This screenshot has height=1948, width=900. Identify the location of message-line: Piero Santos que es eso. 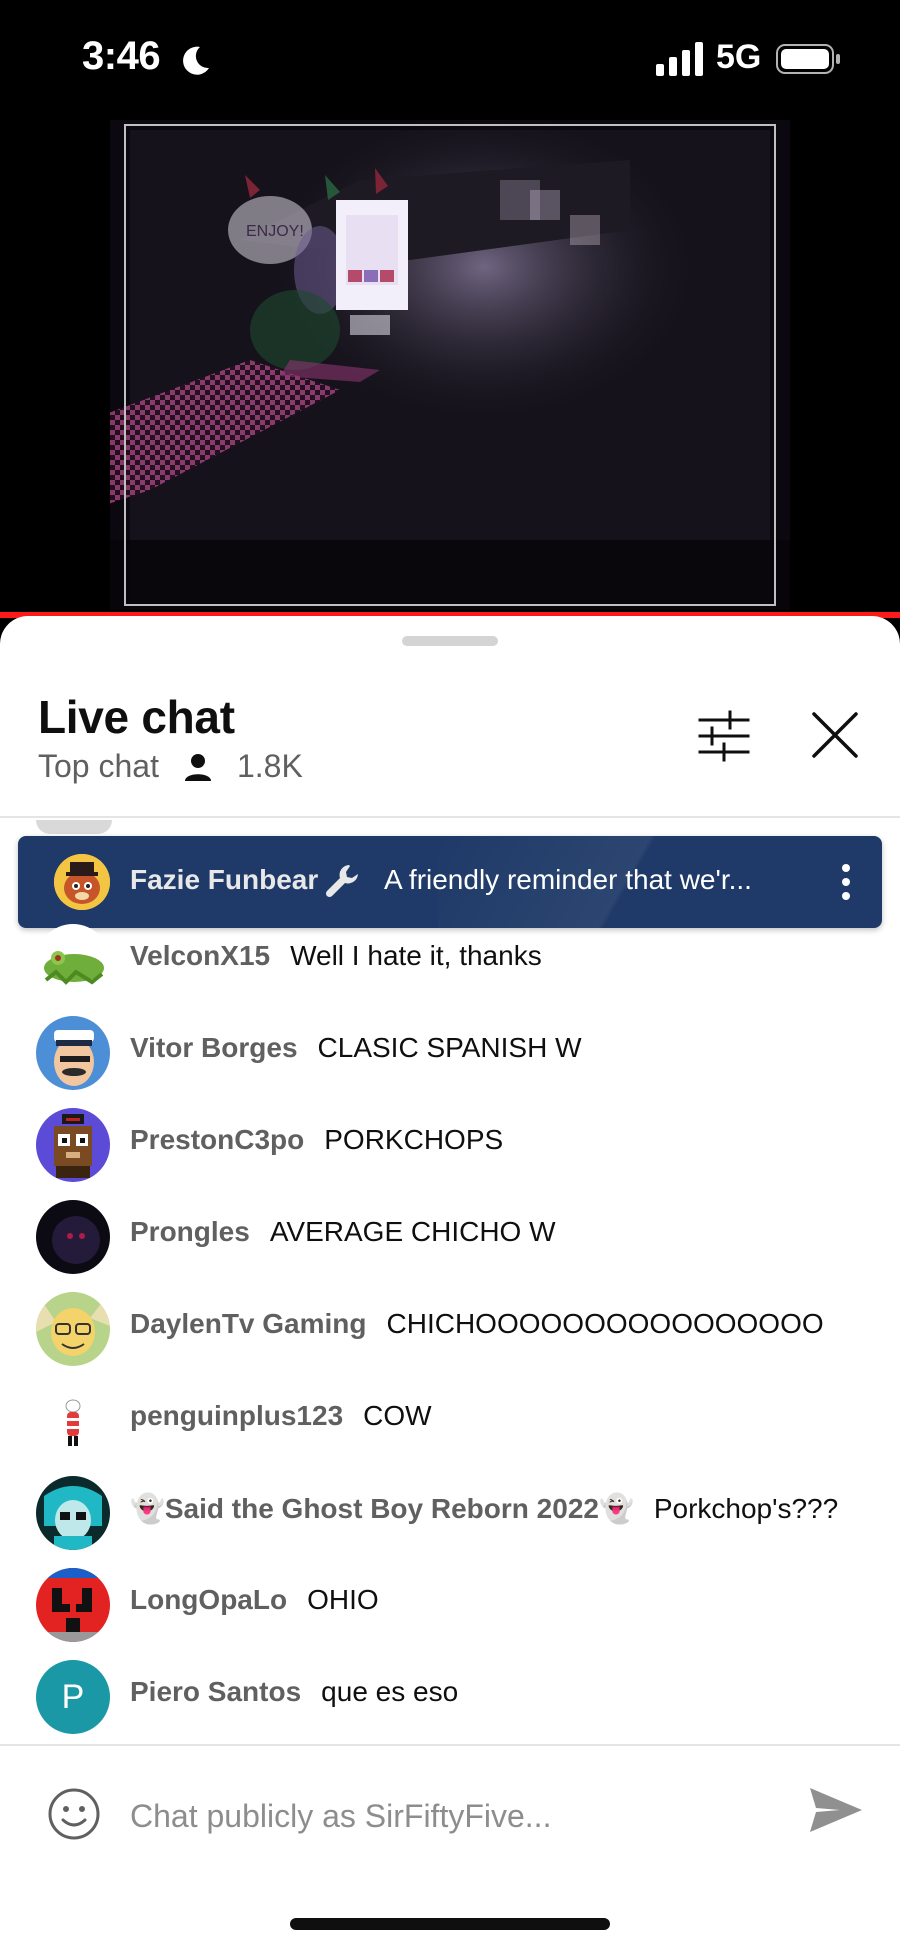
(294, 1692).